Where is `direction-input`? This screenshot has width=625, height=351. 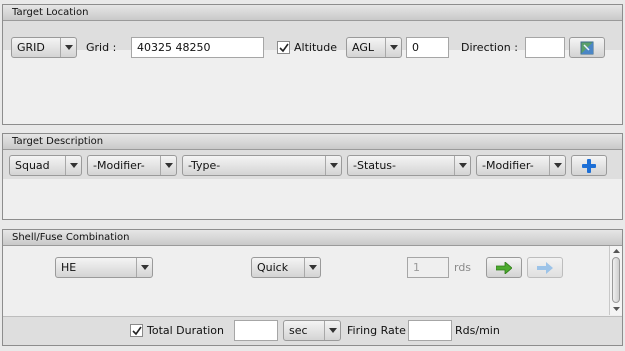
direction-input is located at coordinates (545, 47).